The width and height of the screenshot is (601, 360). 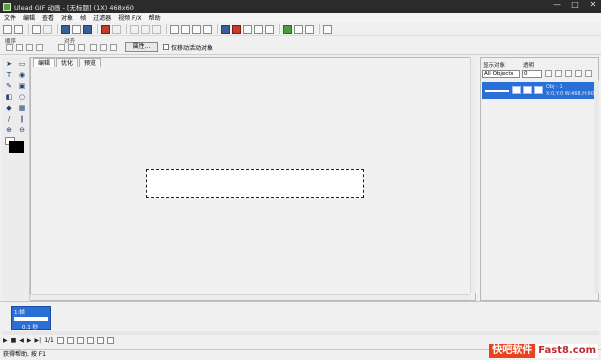 What do you see at coordinates (21, 340) in the screenshot?
I see `previous-frame-icon: ◀` at bounding box center [21, 340].